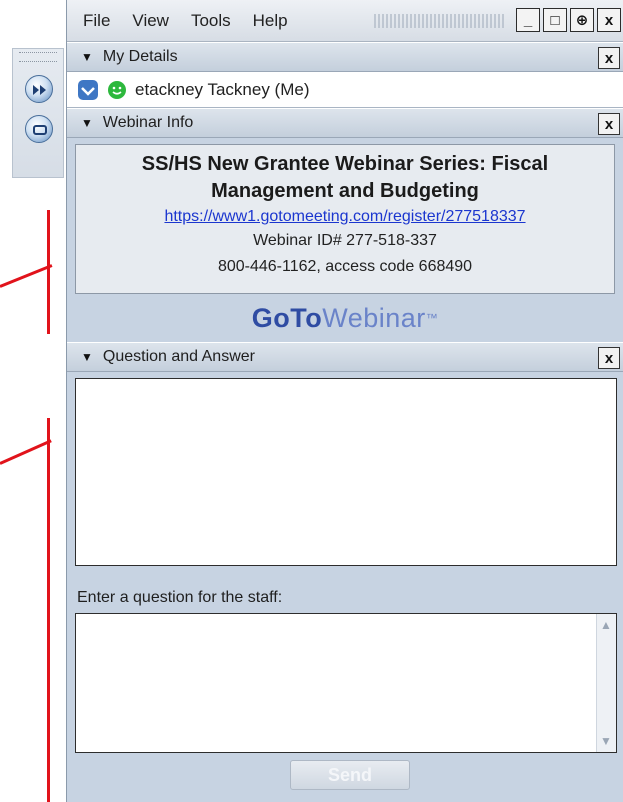  What do you see at coordinates (150, 21) in the screenshot?
I see `menu-view: View` at bounding box center [150, 21].